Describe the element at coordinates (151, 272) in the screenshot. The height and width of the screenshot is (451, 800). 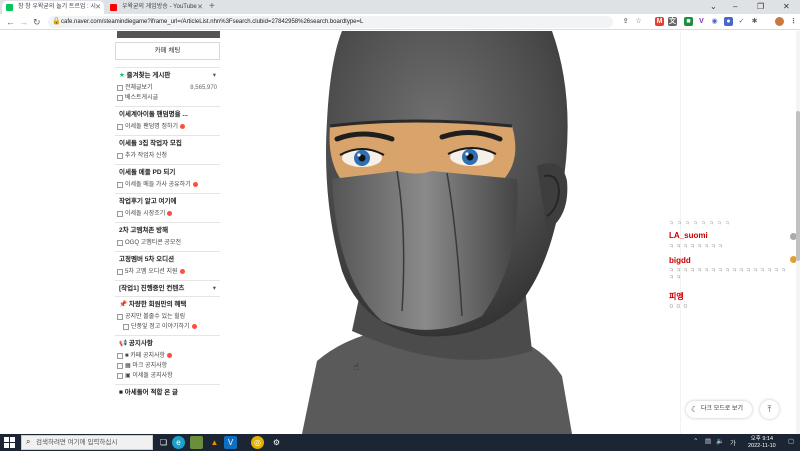
I see `board-label: 5차 고멤 오디션 지원` at that location.